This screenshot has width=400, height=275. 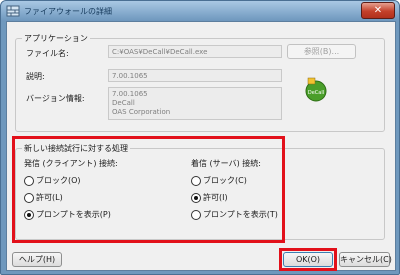 I want to click on version-line: OAS Corporation, so click(x=141, y=112).